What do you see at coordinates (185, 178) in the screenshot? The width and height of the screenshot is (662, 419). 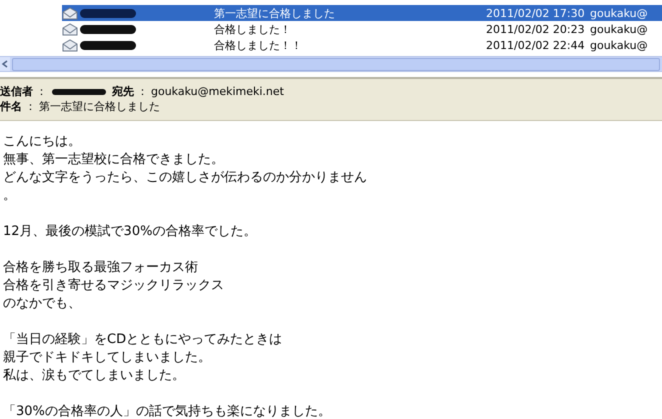 I see `body-text-line: どんな文字をうったら、この嬉しさが伝わるのか分かりません` at bounding box center [185, 178].